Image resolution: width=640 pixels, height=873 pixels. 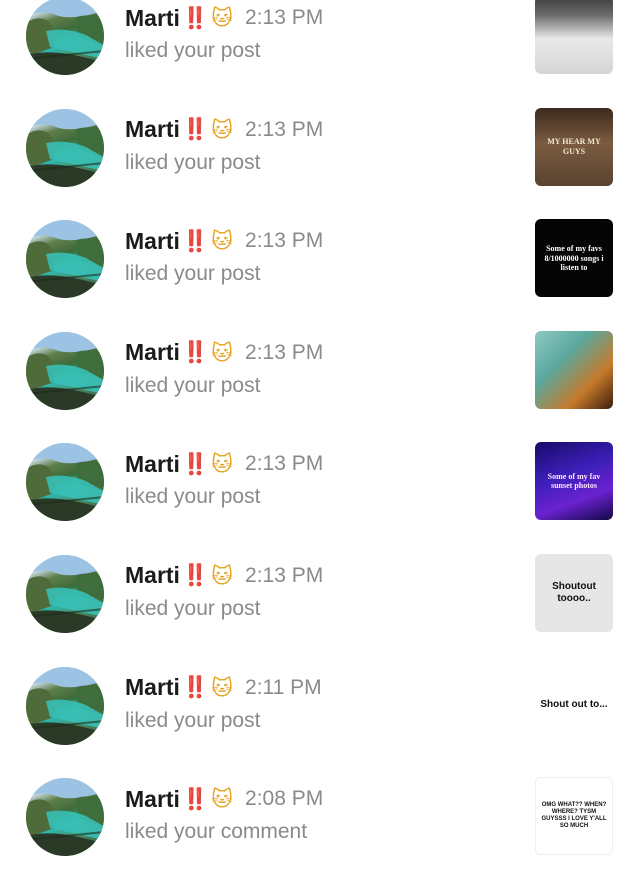 What do you see at coordinates (283, 687) in the screenshot?
I see `timestamp: 2:11 PM` at bounding box center [283, 687].